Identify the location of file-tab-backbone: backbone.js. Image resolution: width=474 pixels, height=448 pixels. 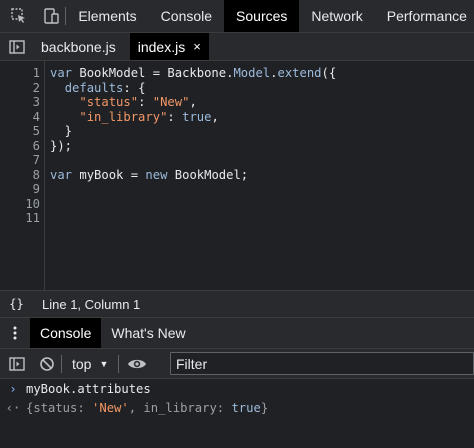
(78, 46).